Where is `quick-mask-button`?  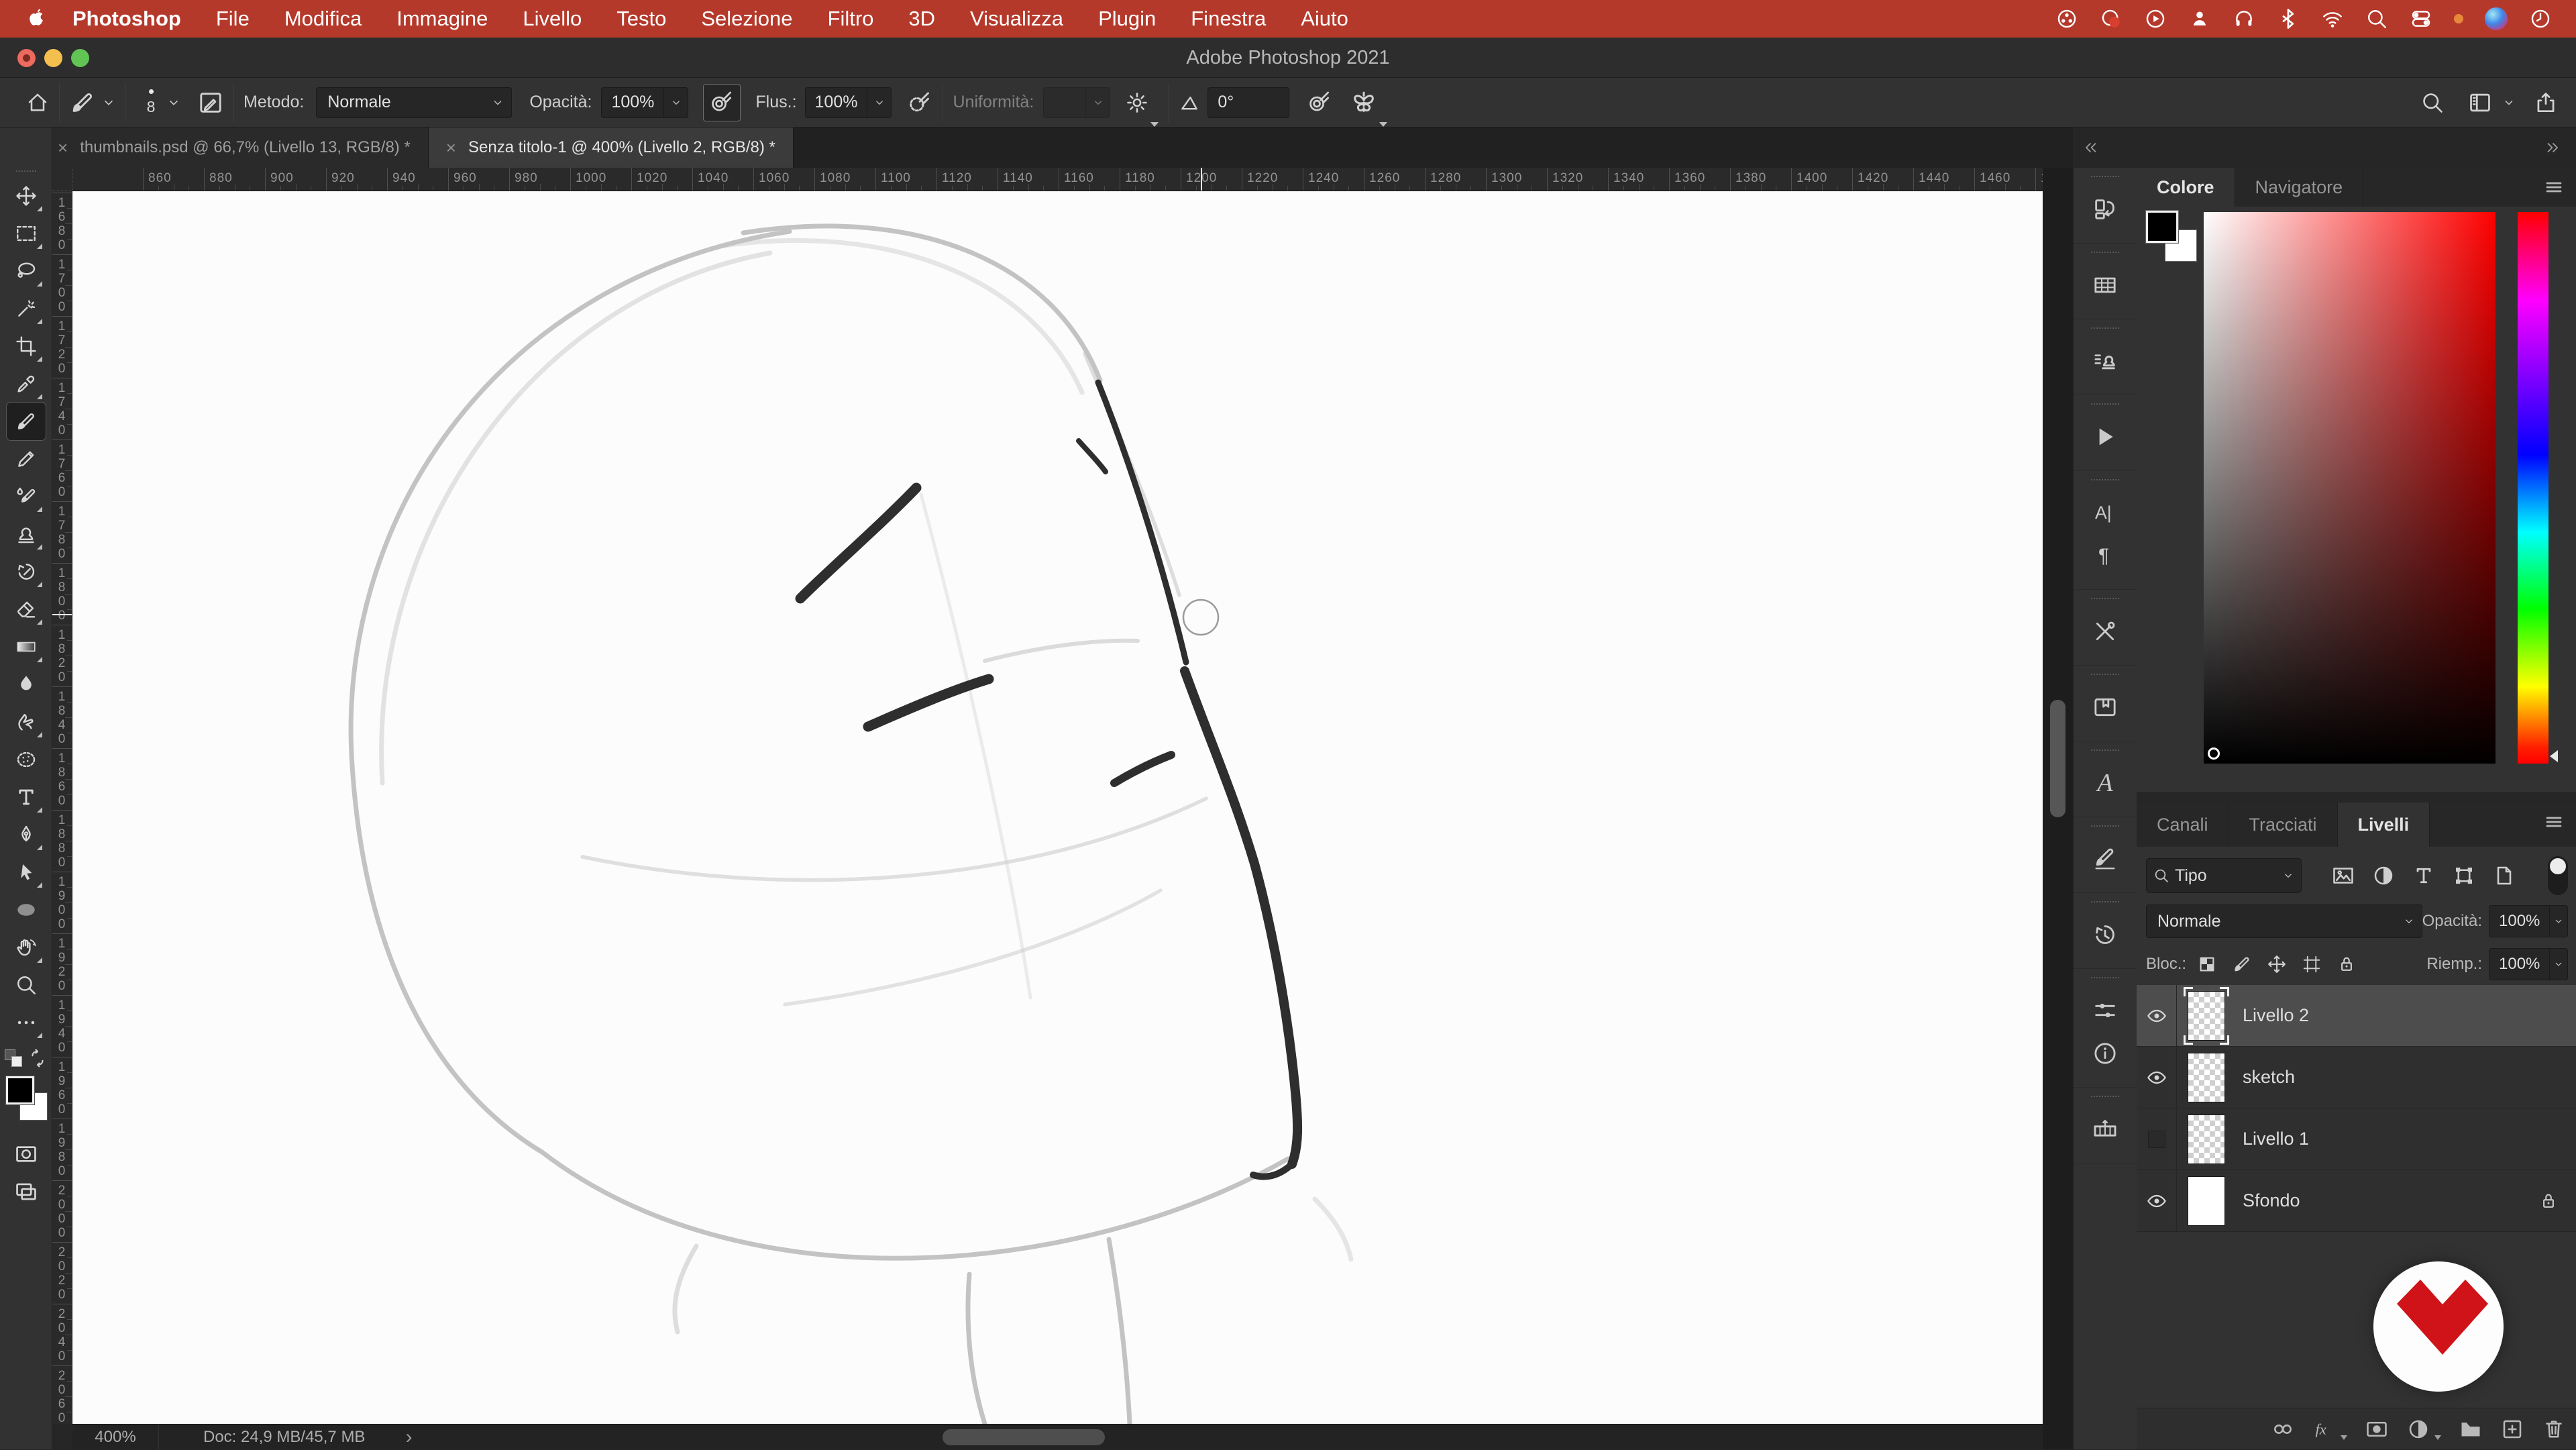 quick-mask-button is located at coordinates (26, 1154).